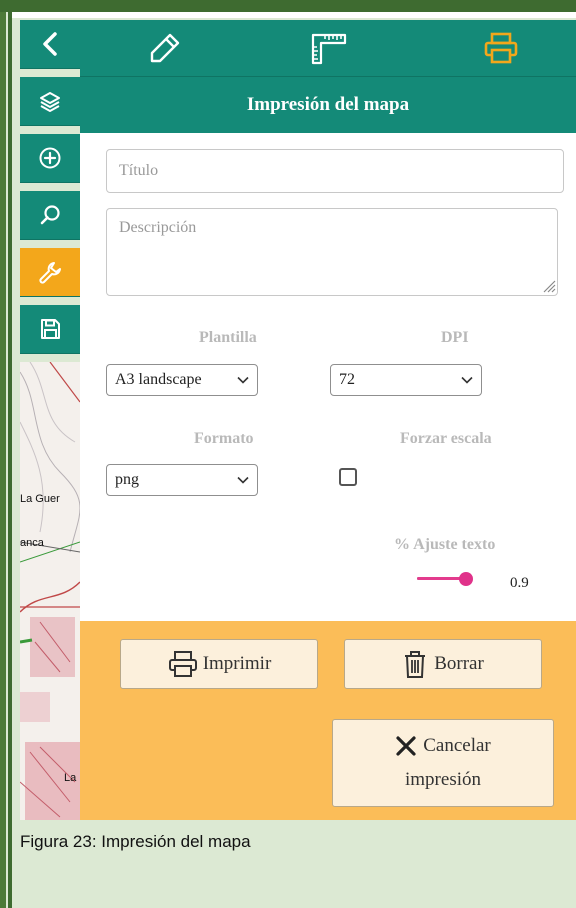 The image size is (576, 908). Describe the element at coordinates (294, 15) in the screenshot. I see `frame-gap` at that location.